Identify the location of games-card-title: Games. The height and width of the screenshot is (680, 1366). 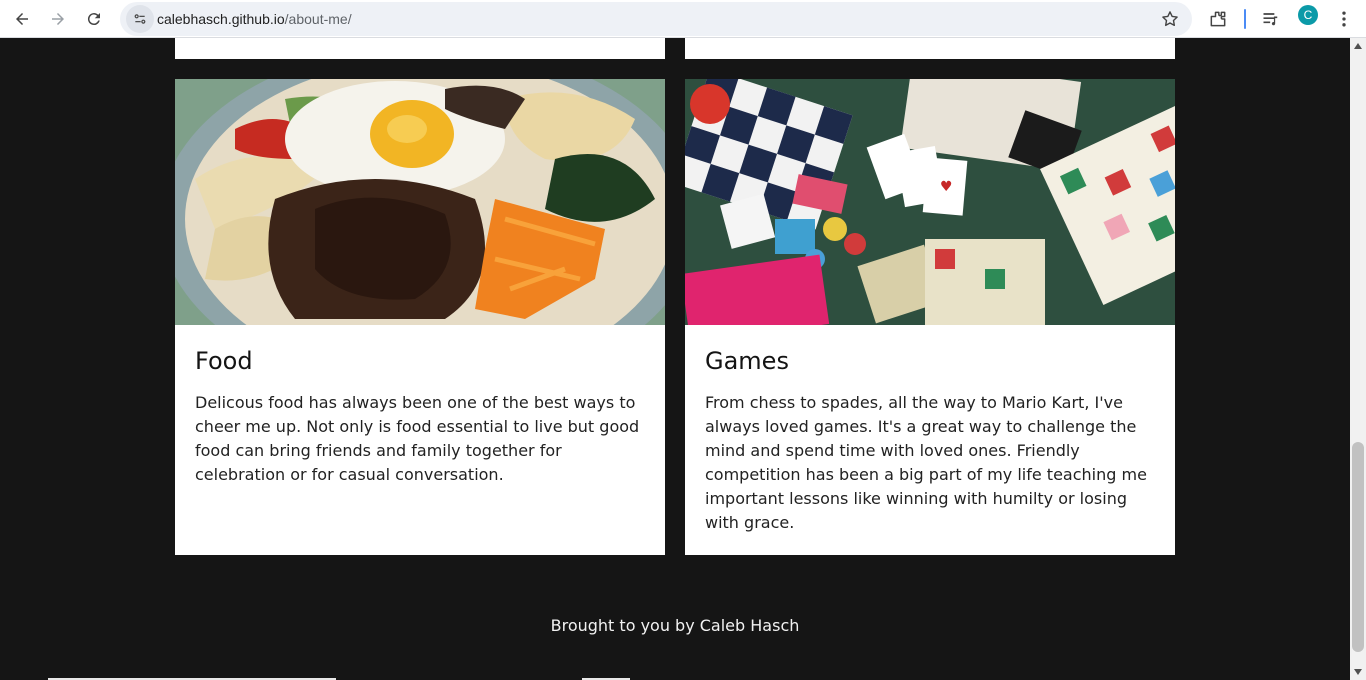
(747, 361).